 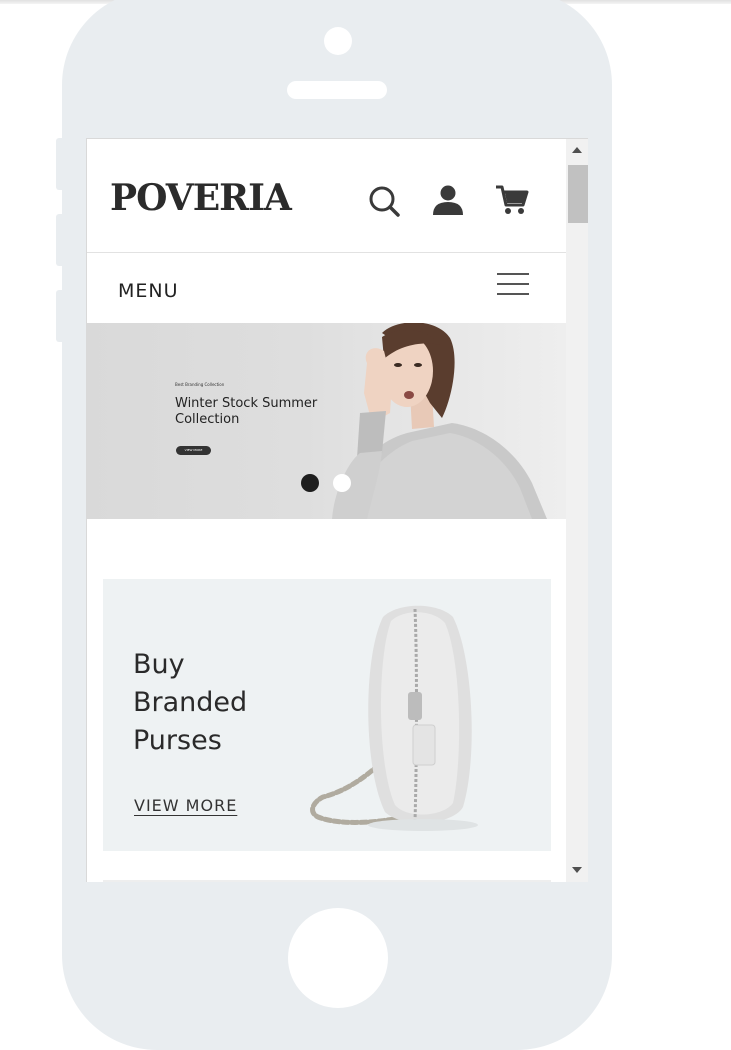 I want to click on view-more-link: VIEW MORE, so click(x=185, y=805).